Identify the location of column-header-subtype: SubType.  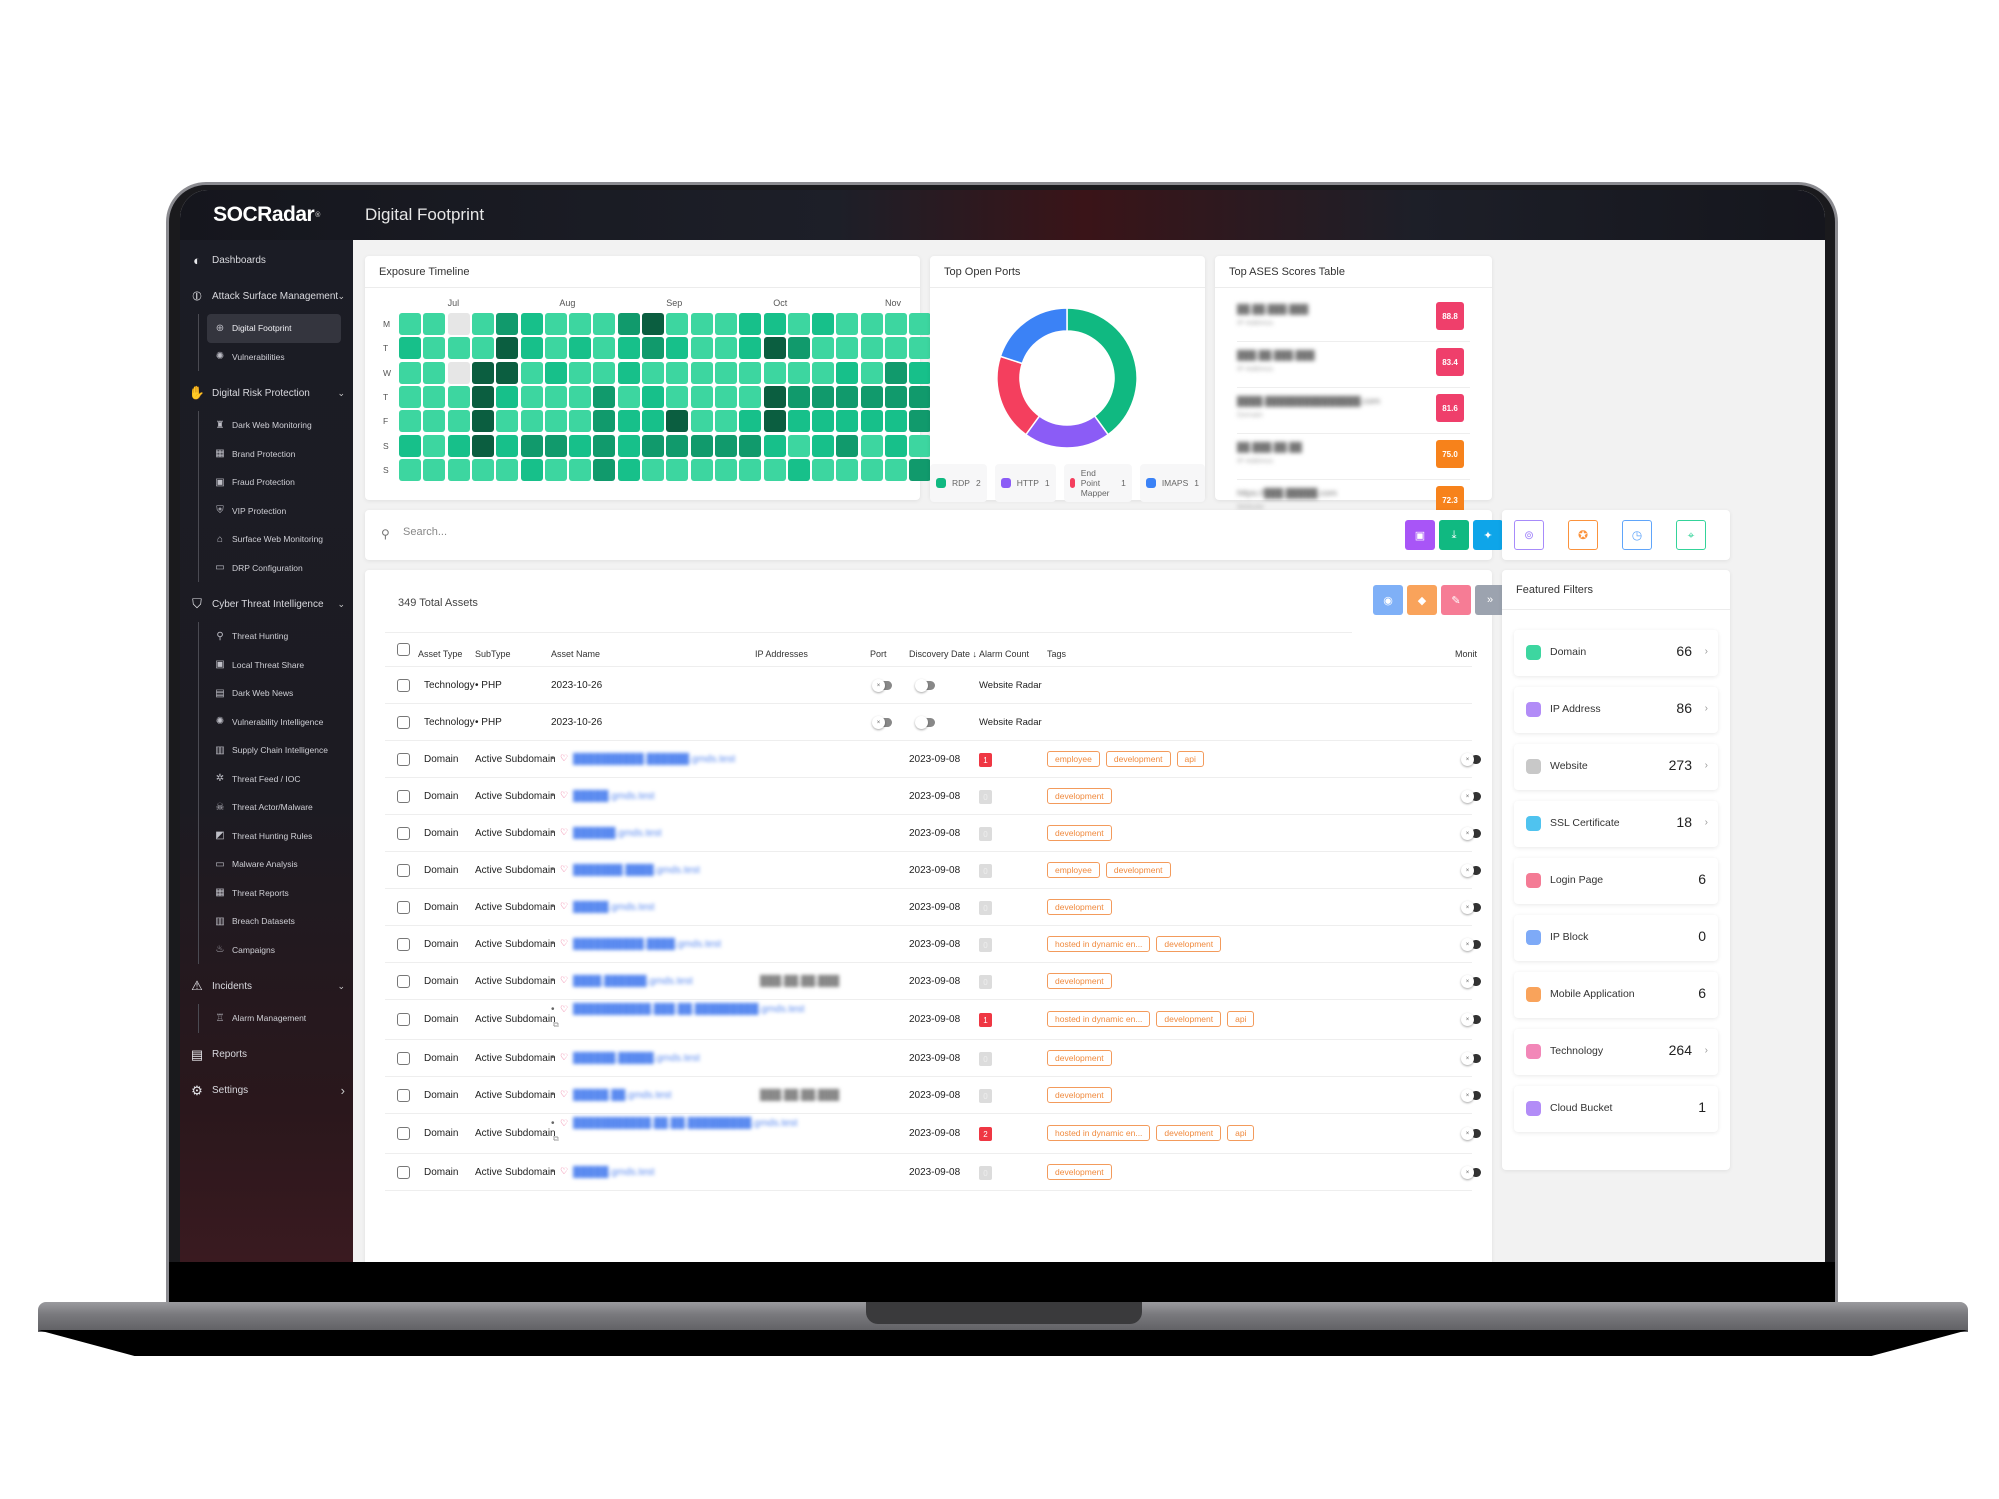
(493, 654).